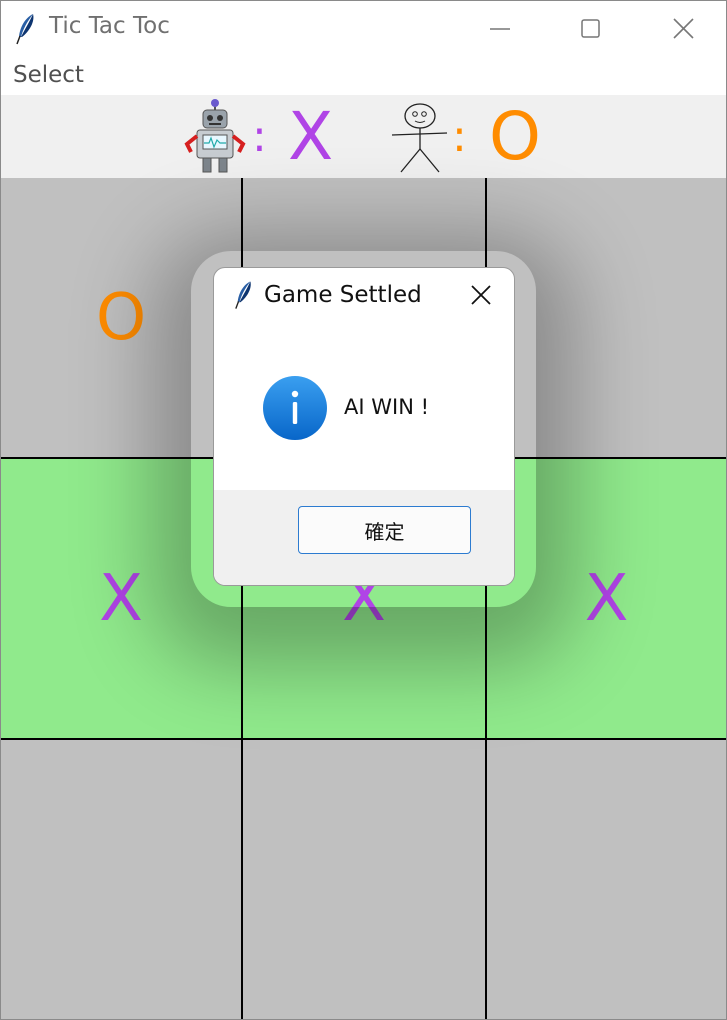 The width and height of the screenshot is (727, 1020). I want to click on cell-1-2: X, so click(606, 598).